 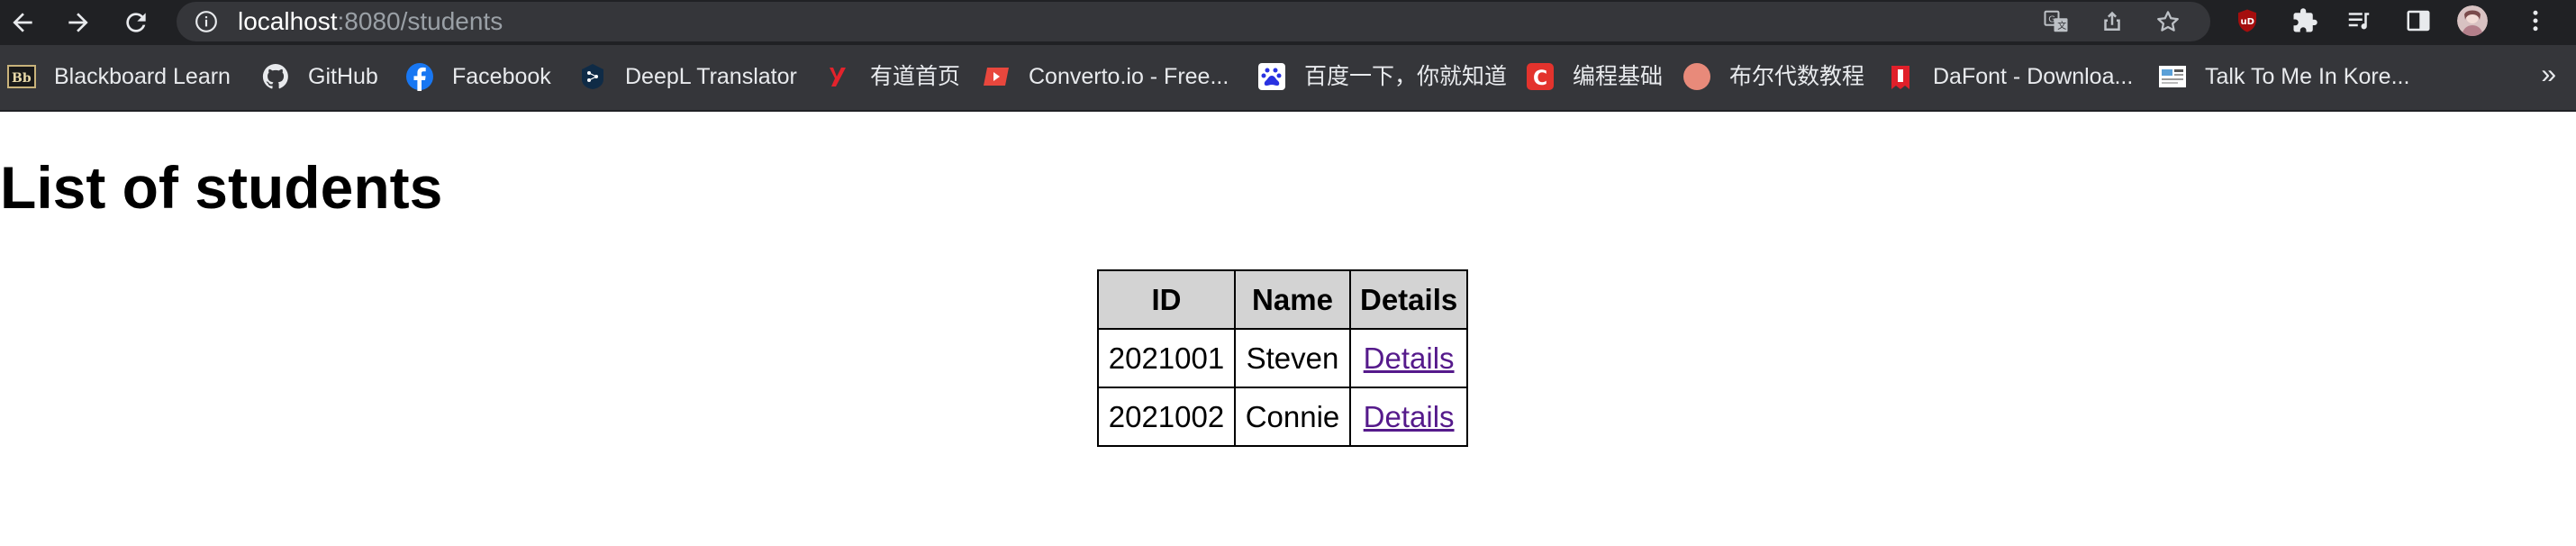 I want to click on bookmark-facebook: Facebook, so click(x=478, y=77).